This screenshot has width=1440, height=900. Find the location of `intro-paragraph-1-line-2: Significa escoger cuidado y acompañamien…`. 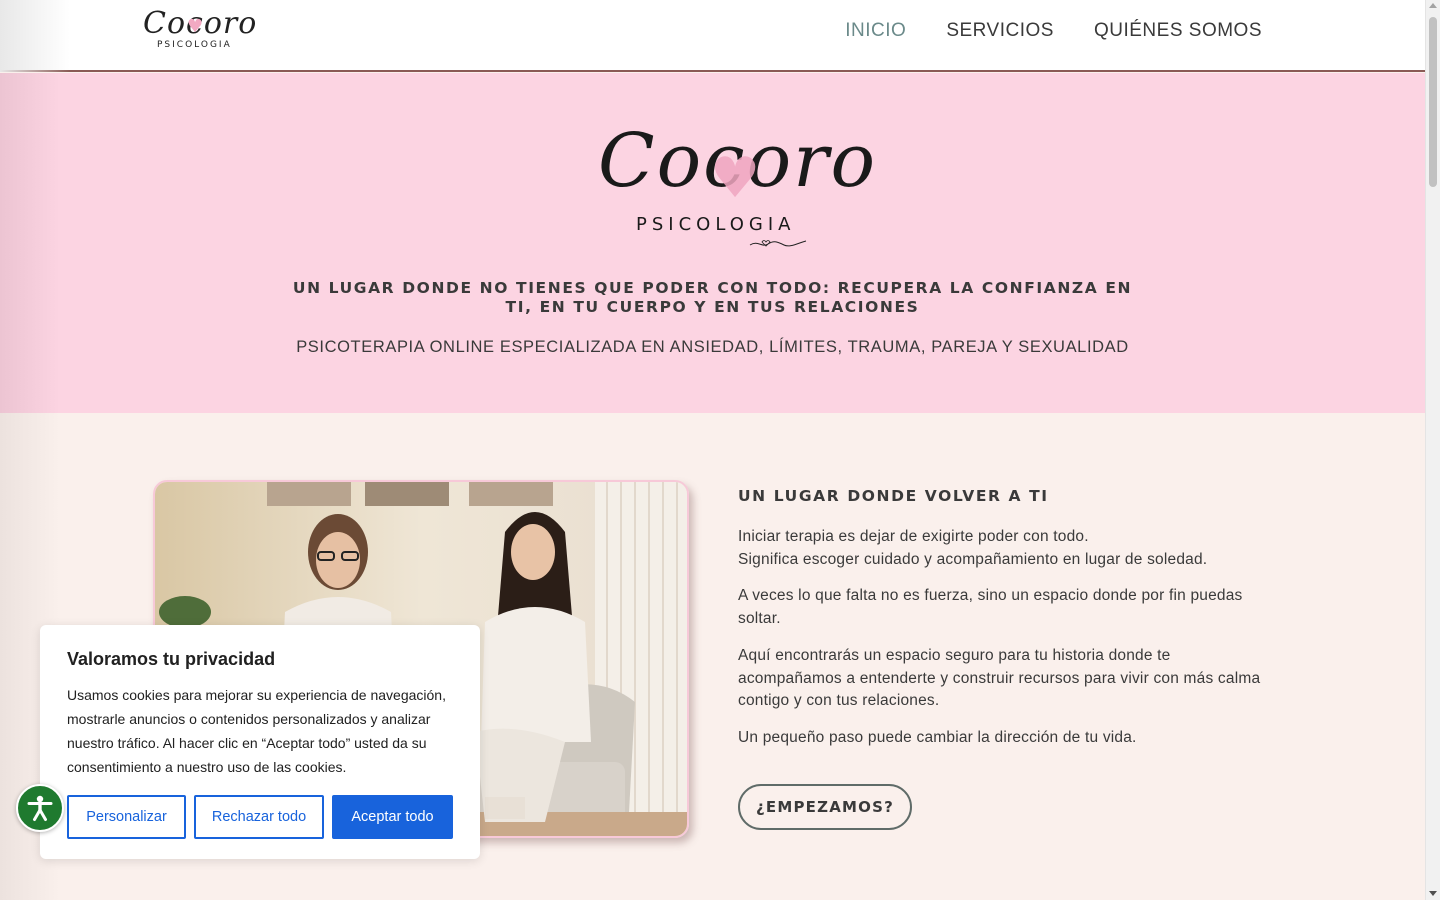

intro-paragraph-1-line-2: Significa escoger cuidado y acompañamien… is located at coordinates (973, 559).